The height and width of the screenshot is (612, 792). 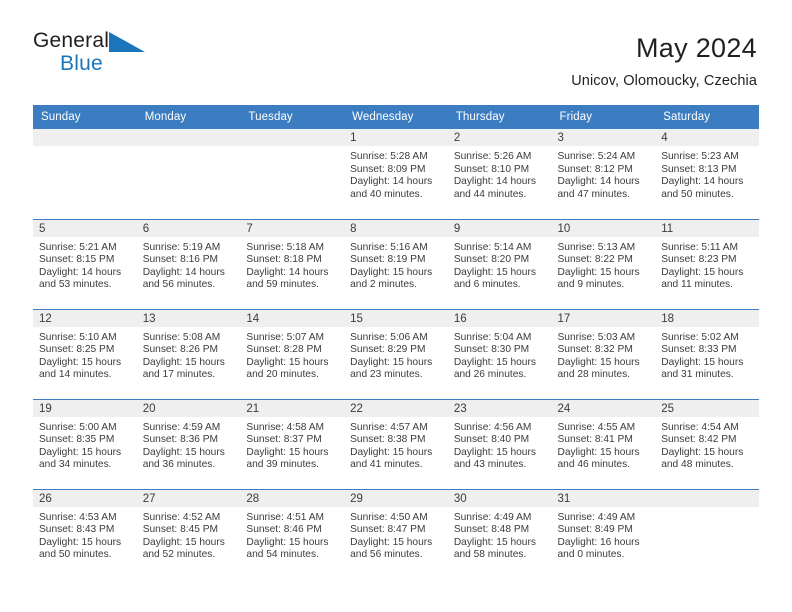 I want to click on day-number: 7, so click(x=292, y=228).